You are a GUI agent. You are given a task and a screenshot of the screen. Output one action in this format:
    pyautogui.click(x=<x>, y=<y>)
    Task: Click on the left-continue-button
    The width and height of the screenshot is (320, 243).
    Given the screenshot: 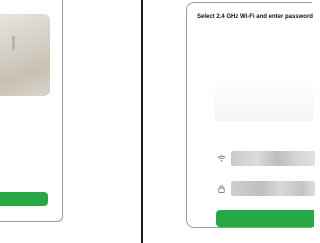 What is the action you would take?
    pyautogui.click(x=24, y=199)
    